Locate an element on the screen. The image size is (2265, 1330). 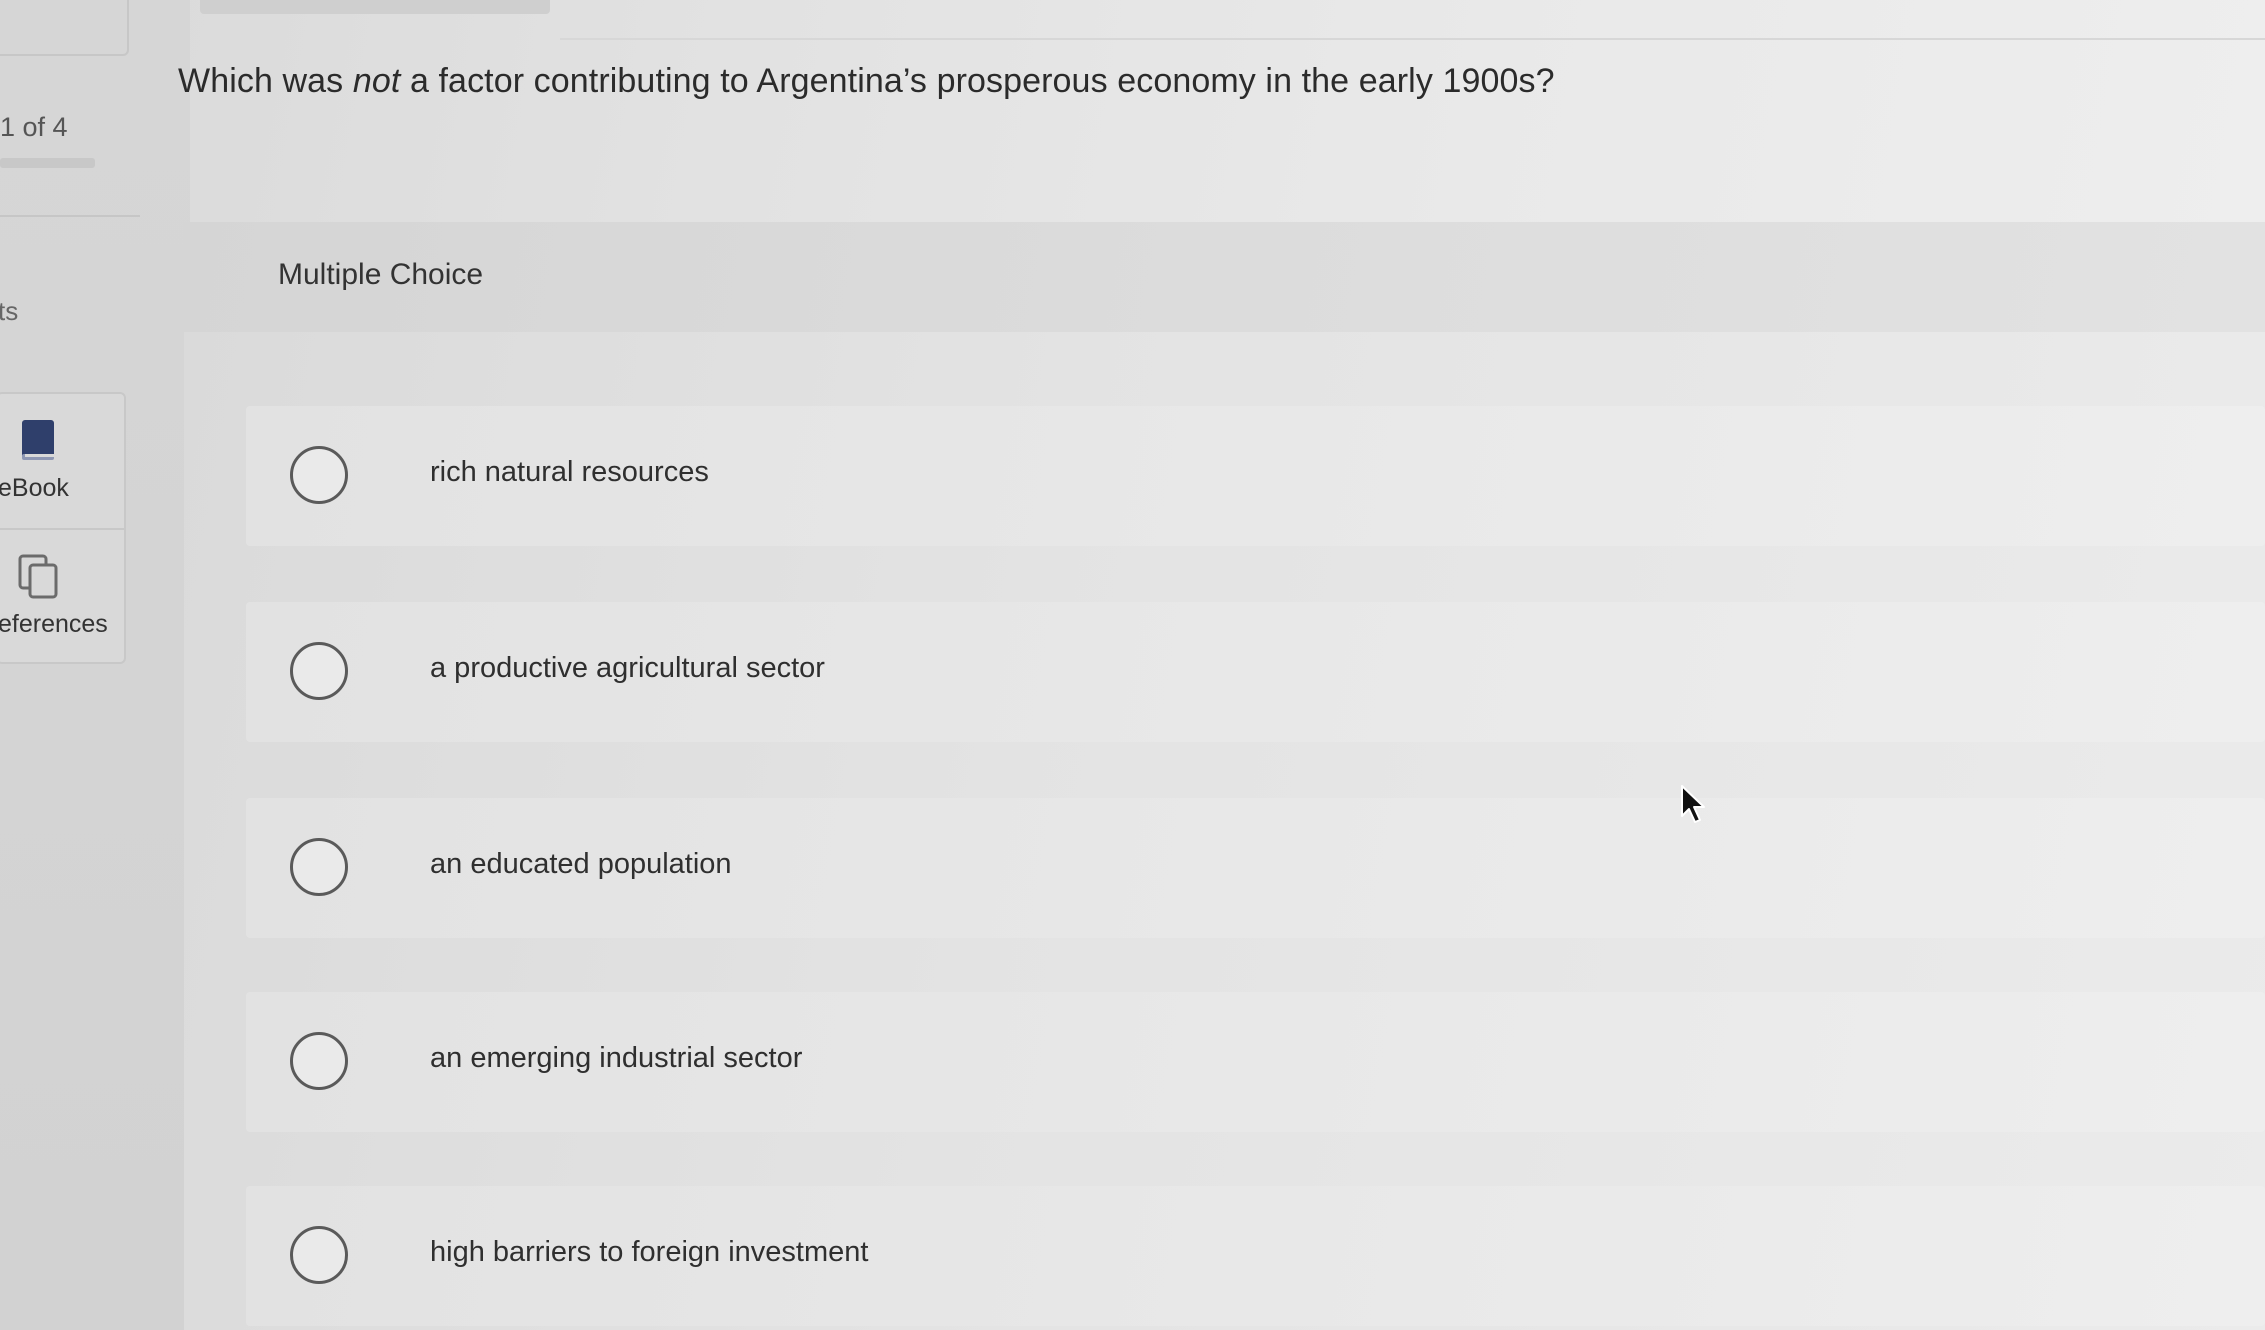
mouse-cursor-icon is located at coordinates (1693, 804).